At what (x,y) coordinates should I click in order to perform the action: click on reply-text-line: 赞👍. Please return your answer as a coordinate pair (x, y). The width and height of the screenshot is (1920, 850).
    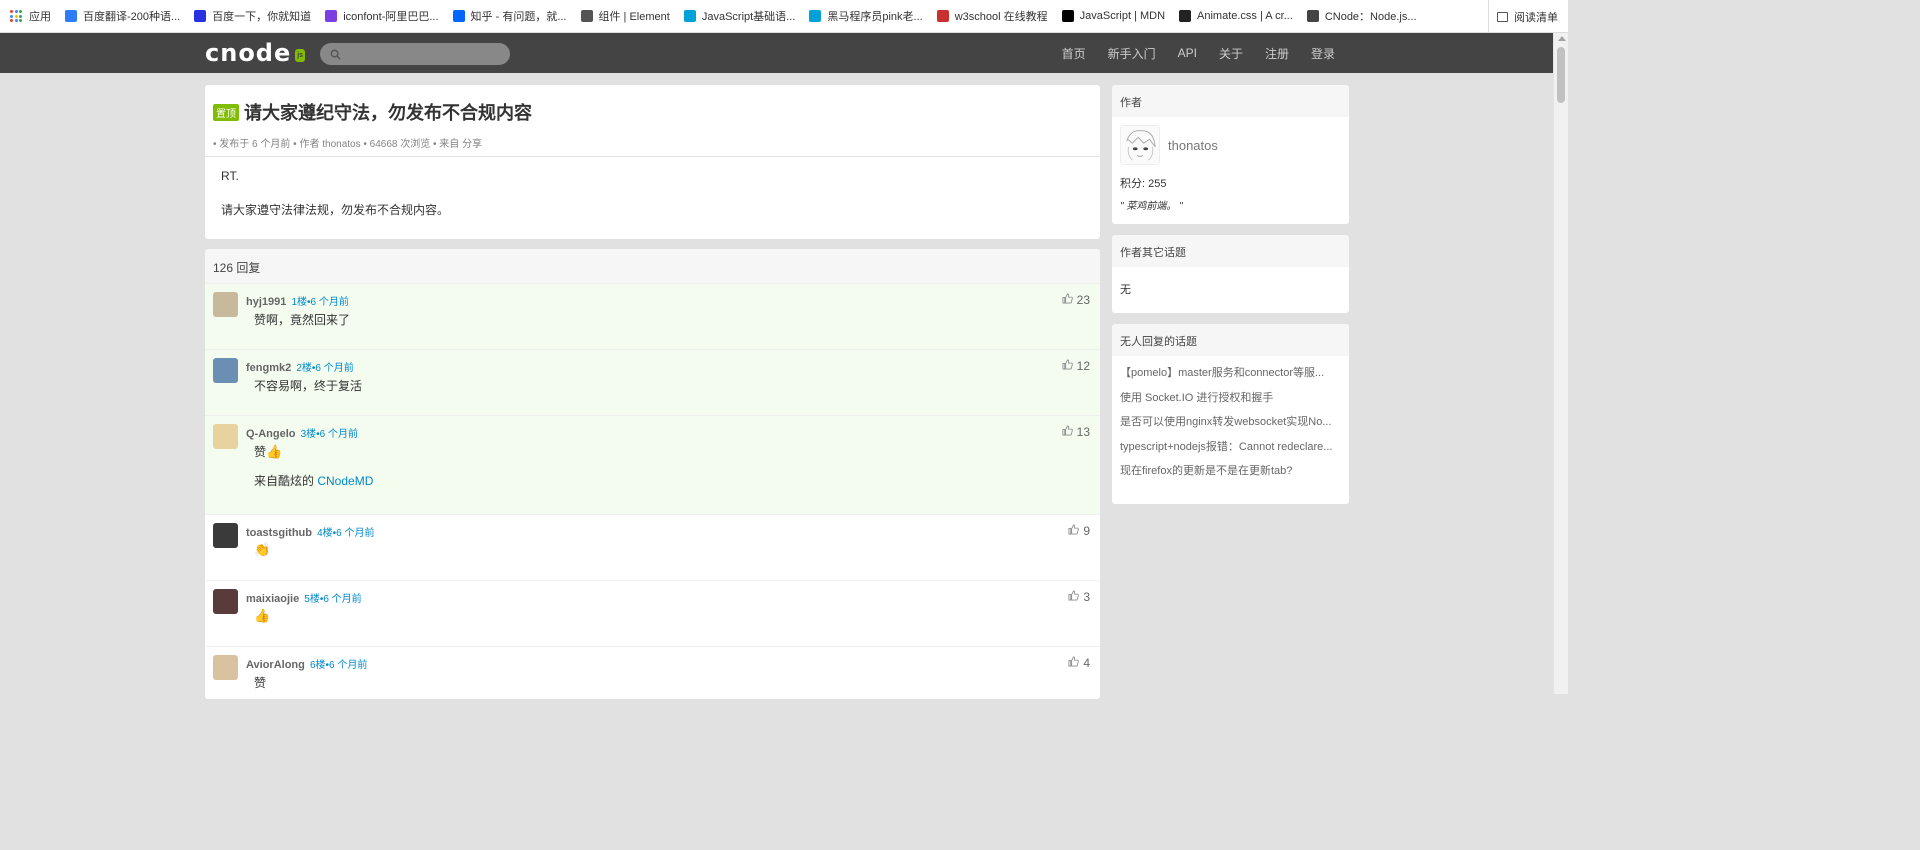
    Looking at the image, I should click on (673, 451).